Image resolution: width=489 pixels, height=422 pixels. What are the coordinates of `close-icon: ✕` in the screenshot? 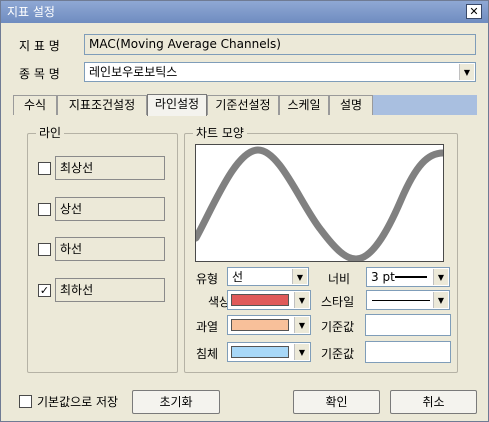 It's located at (474, 11).